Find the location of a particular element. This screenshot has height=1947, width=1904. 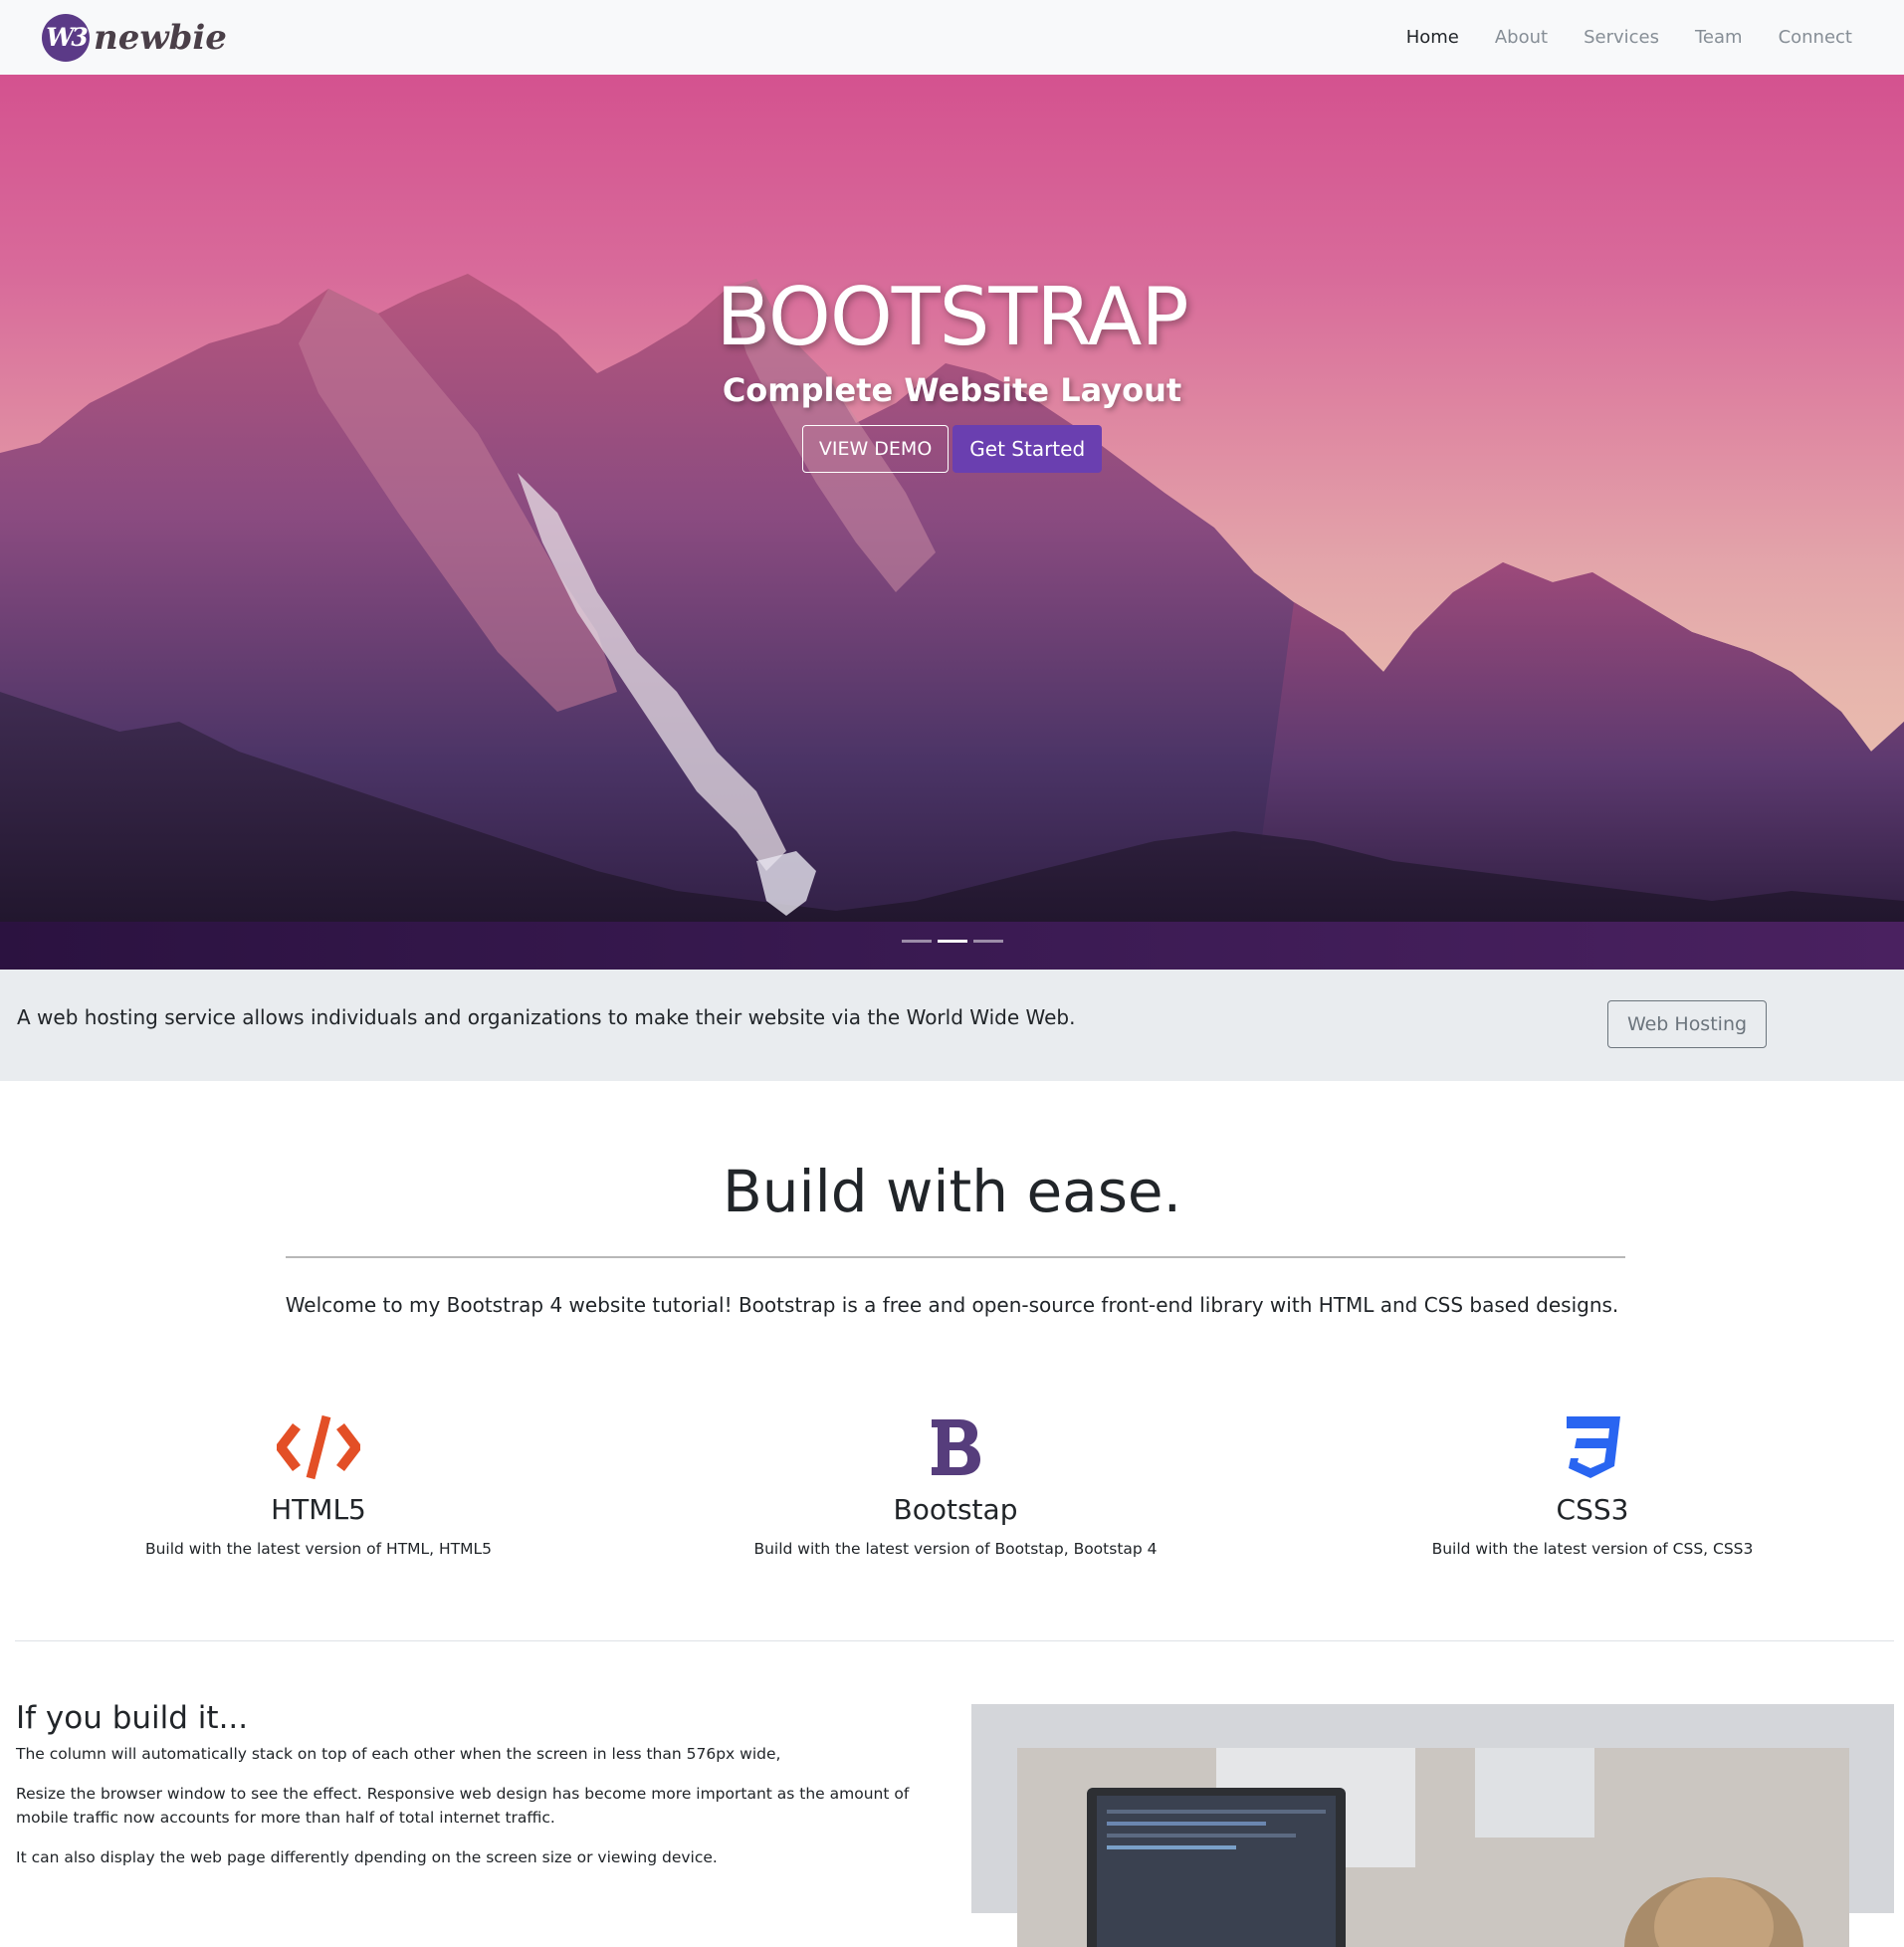

brand-logo: W3 newbie is located at coordinates (134, 37).